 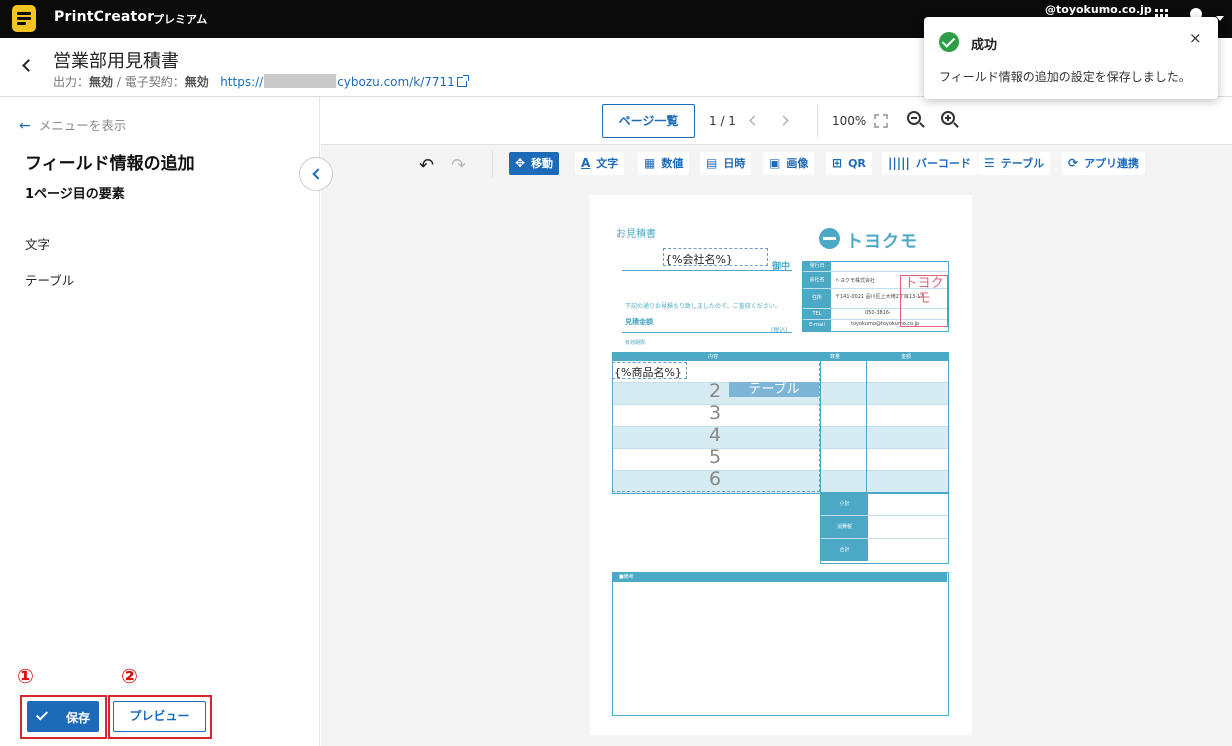 What do you see at coordinates (1098, 9) in the screenshot?
I see `account-domain: @toyokumo.co.jp` at bounding box center [1098, 9].